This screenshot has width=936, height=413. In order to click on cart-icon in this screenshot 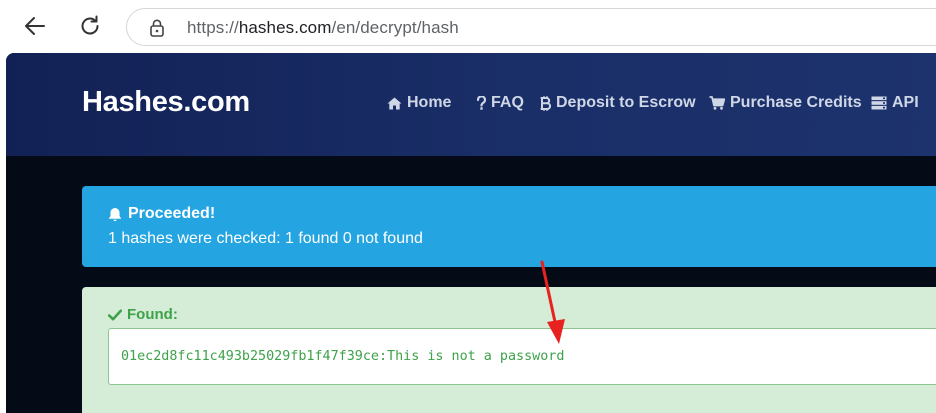, I will do `click(717, 103)`.